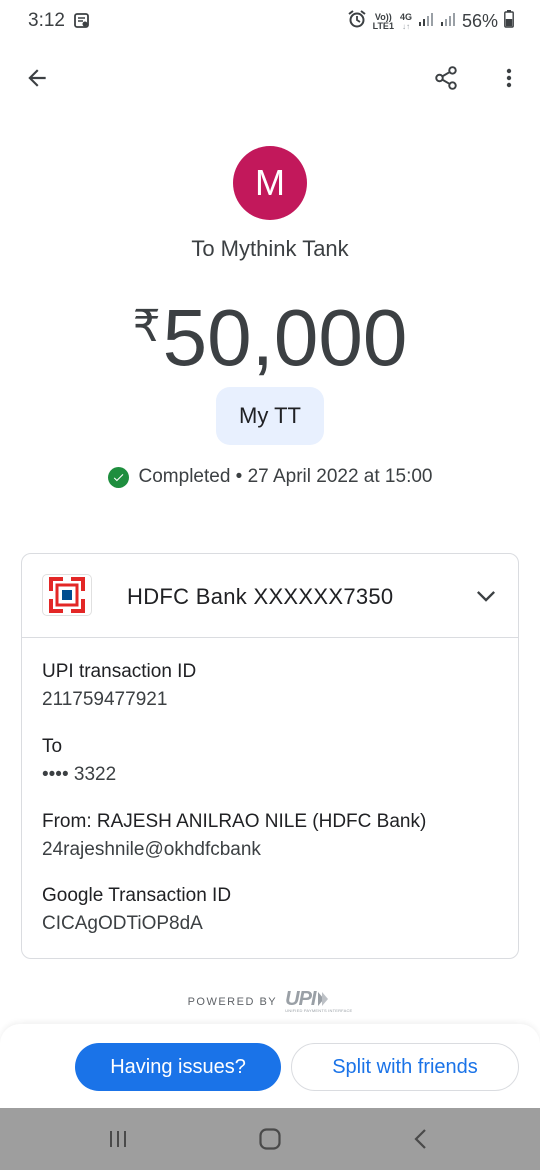 The height and width of the screenshot is (1170, 540). I want to click on back-button, so click(37, 78).